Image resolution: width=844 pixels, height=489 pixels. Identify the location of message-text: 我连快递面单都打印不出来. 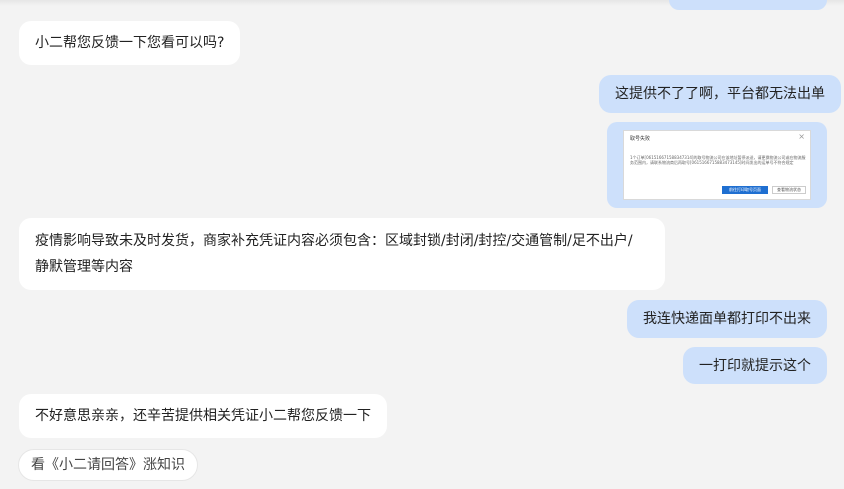
(727, 319).